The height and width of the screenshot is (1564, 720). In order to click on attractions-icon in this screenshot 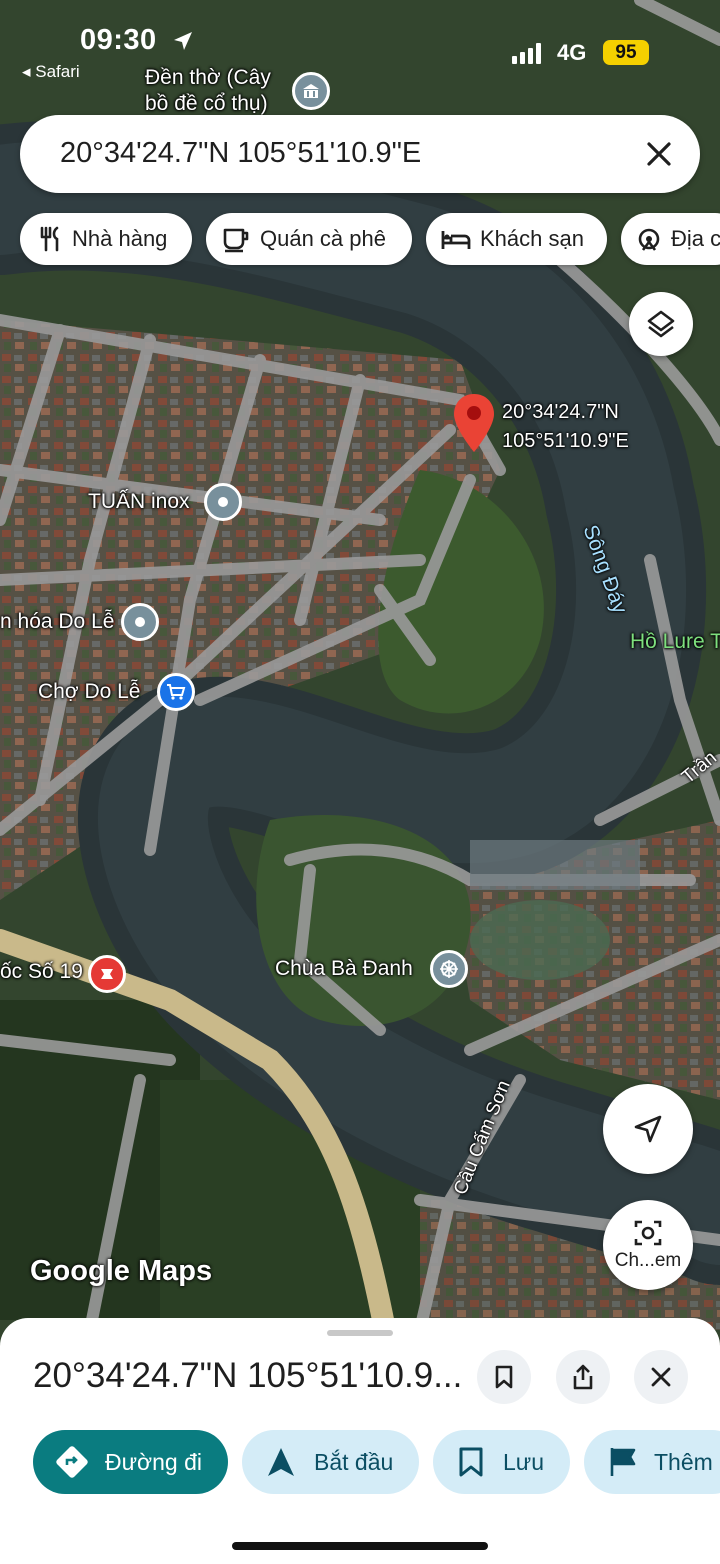, I will do `click(649, 239)`.